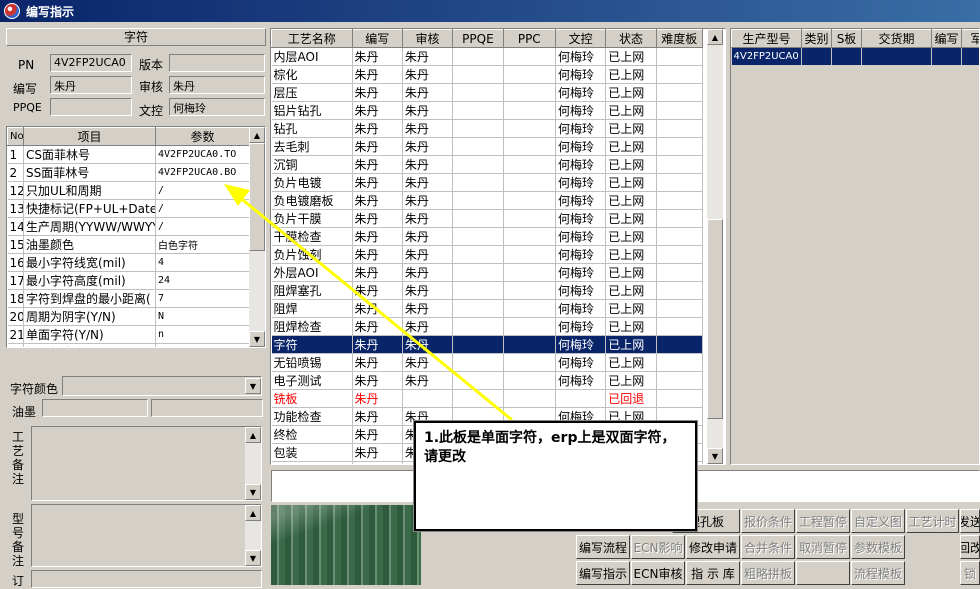 The height and width of the screenshot is (589, 980). What do you see at coordinates (375, 308) in the screenshot?
I see `arrow-line` at bounding box center [375, 308].